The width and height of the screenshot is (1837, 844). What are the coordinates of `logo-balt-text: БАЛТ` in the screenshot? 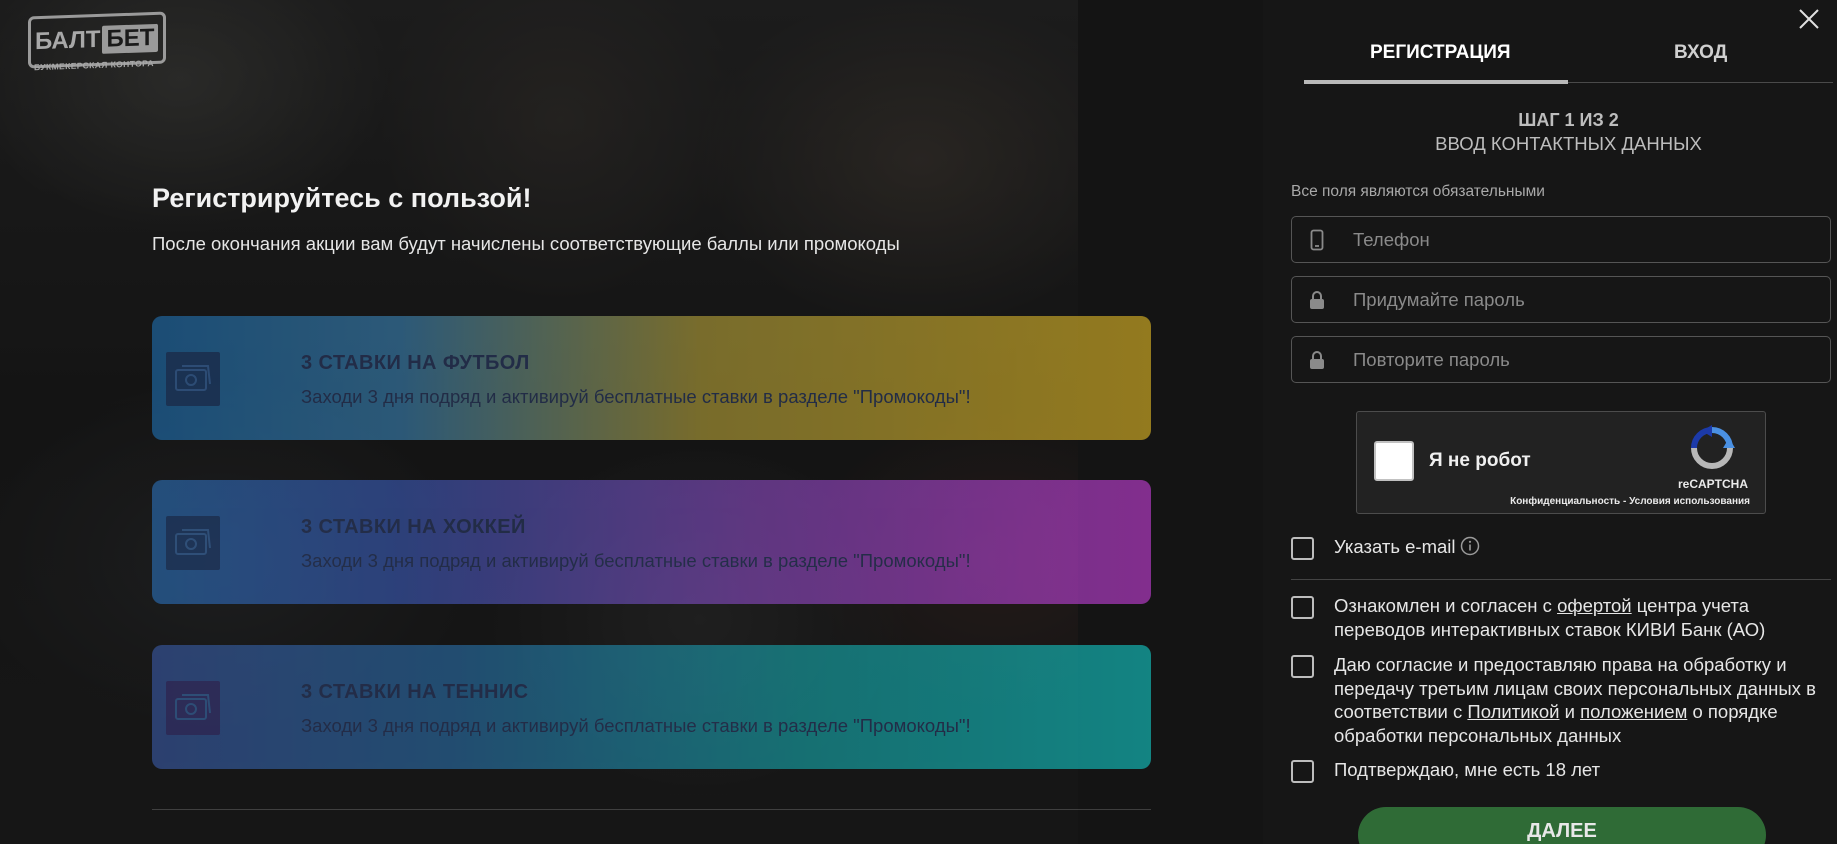 It's located at (68, 40).